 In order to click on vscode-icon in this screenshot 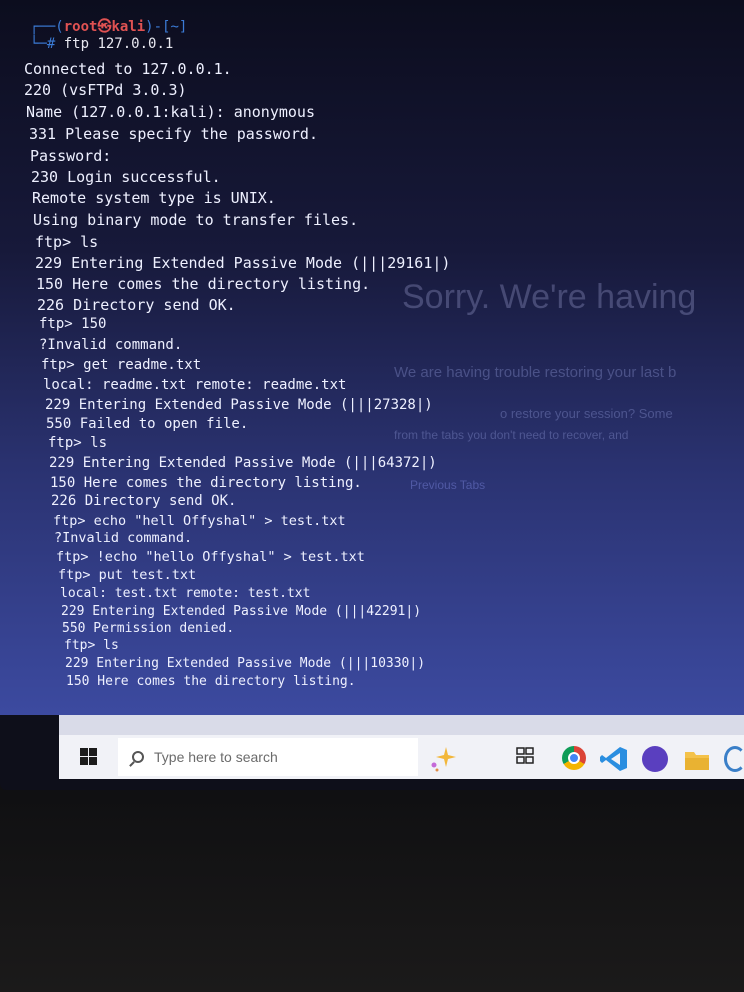, I will do `click(614, 759)`.